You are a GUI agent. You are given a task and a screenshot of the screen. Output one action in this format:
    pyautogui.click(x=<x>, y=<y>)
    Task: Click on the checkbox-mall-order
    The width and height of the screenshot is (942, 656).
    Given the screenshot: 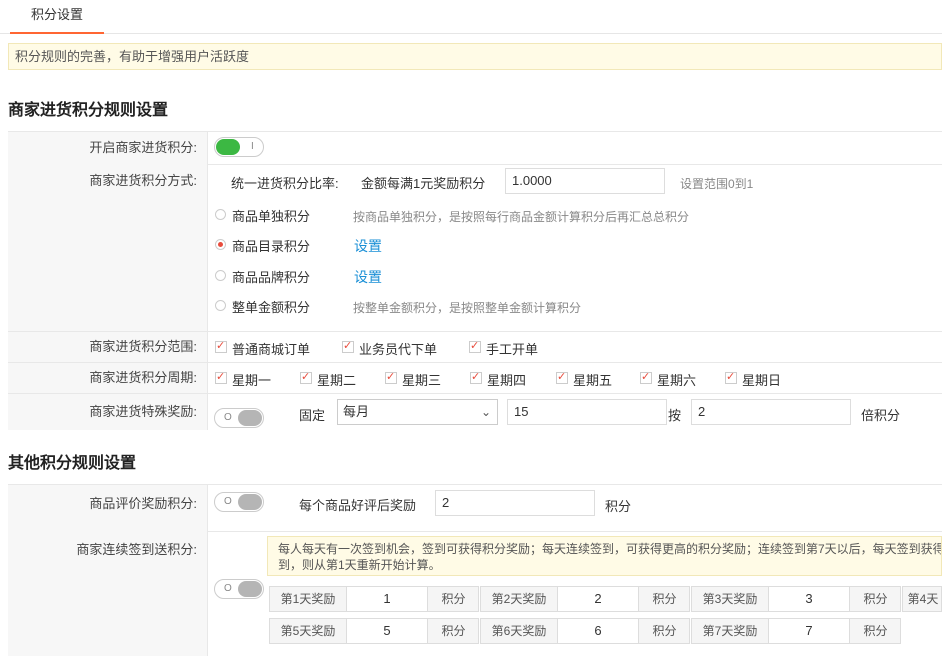 What is the action you would take?
    pyautogui.click(x=221, y=346)
    